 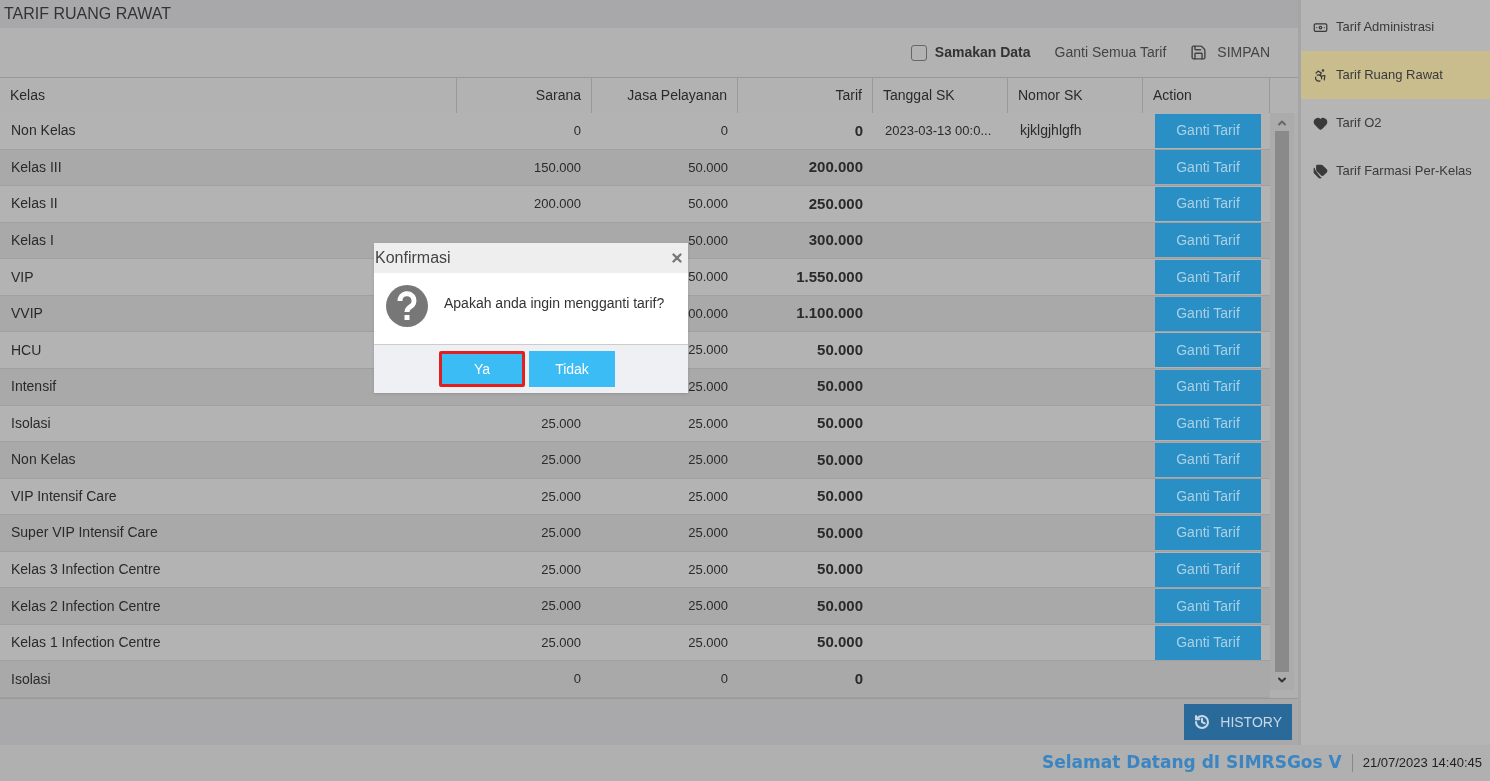 What do you see at coordinates (88, 14) in the screenshot?
I see `page-title: TARIF RUANG RAWAT` at bounding box center [88, 14].